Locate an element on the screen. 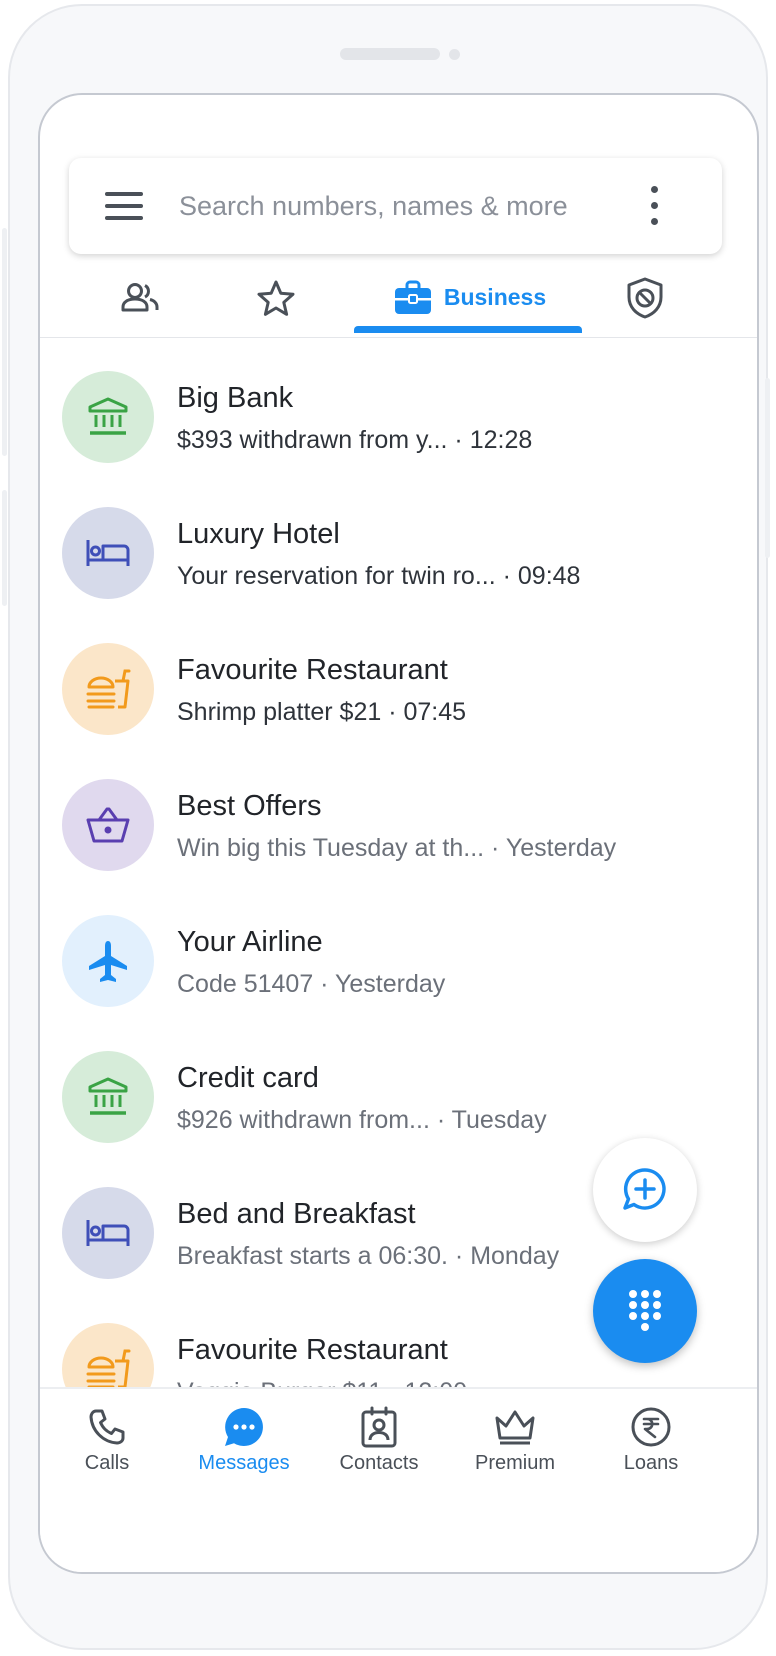  dialpad-button is located at coordinates (645, 1311).